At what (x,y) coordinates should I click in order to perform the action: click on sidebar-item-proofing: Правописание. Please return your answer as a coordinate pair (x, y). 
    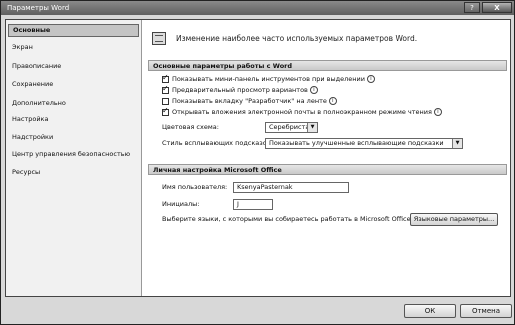
    Looking at the image, I should click on (73, 66).